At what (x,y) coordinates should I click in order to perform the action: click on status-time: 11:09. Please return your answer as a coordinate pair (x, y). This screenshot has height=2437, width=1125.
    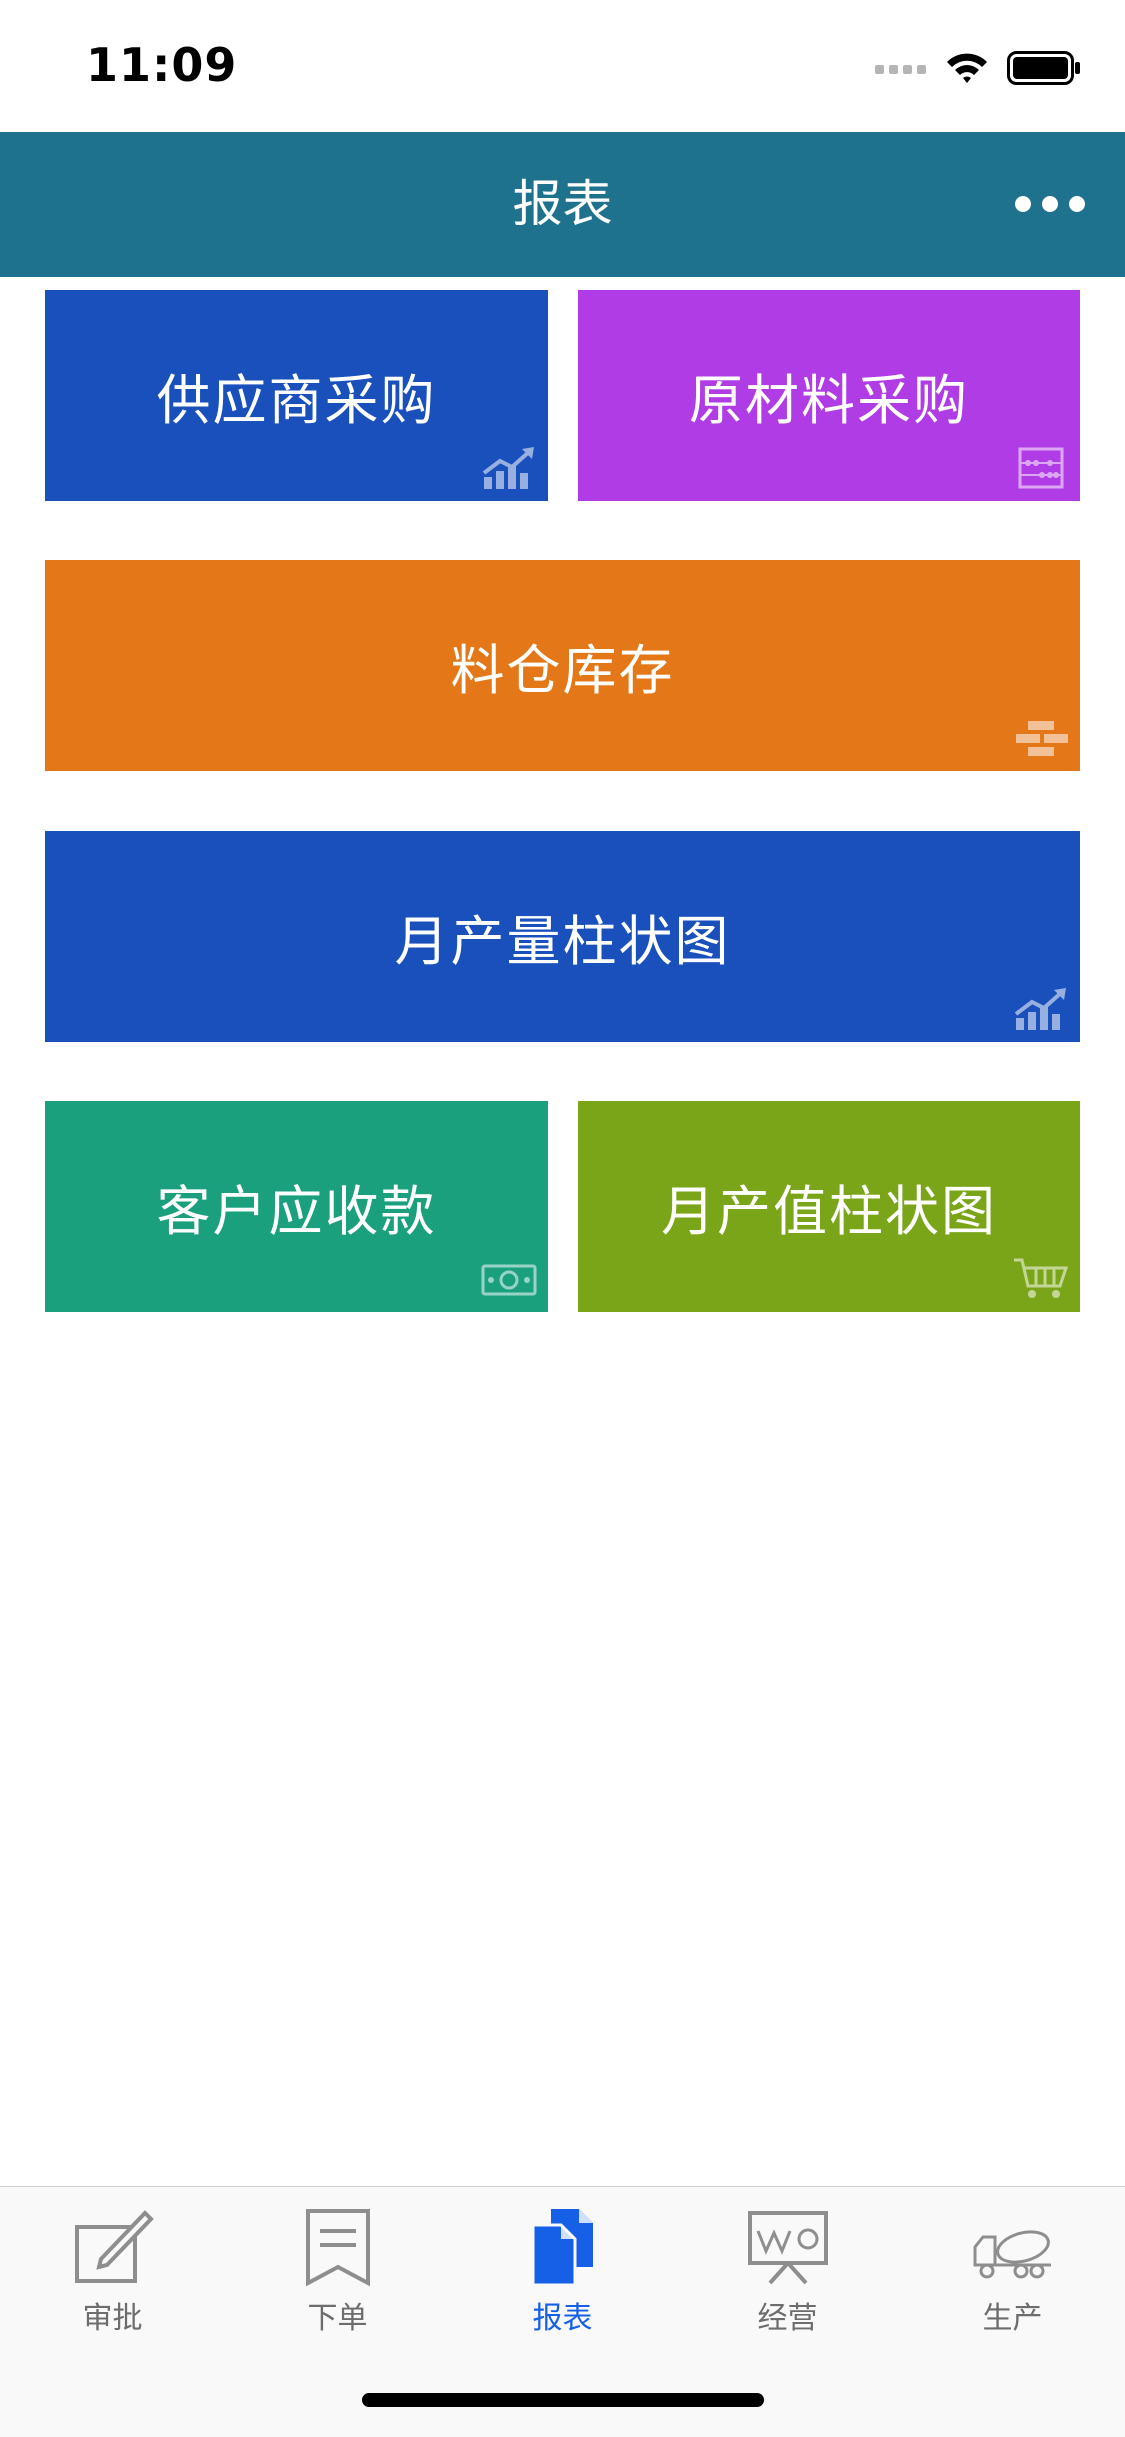
    Looking at the image, I should click on (162, 65).